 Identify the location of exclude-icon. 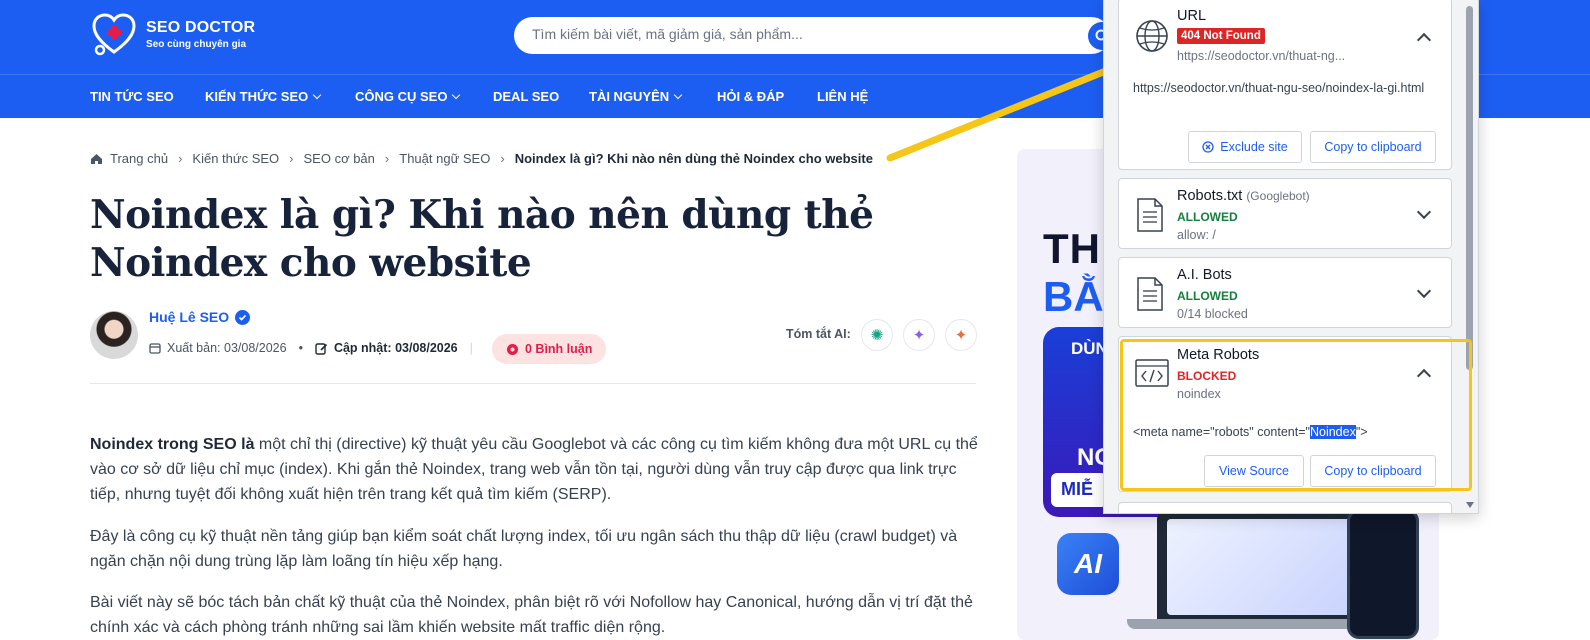
(1208, 147).